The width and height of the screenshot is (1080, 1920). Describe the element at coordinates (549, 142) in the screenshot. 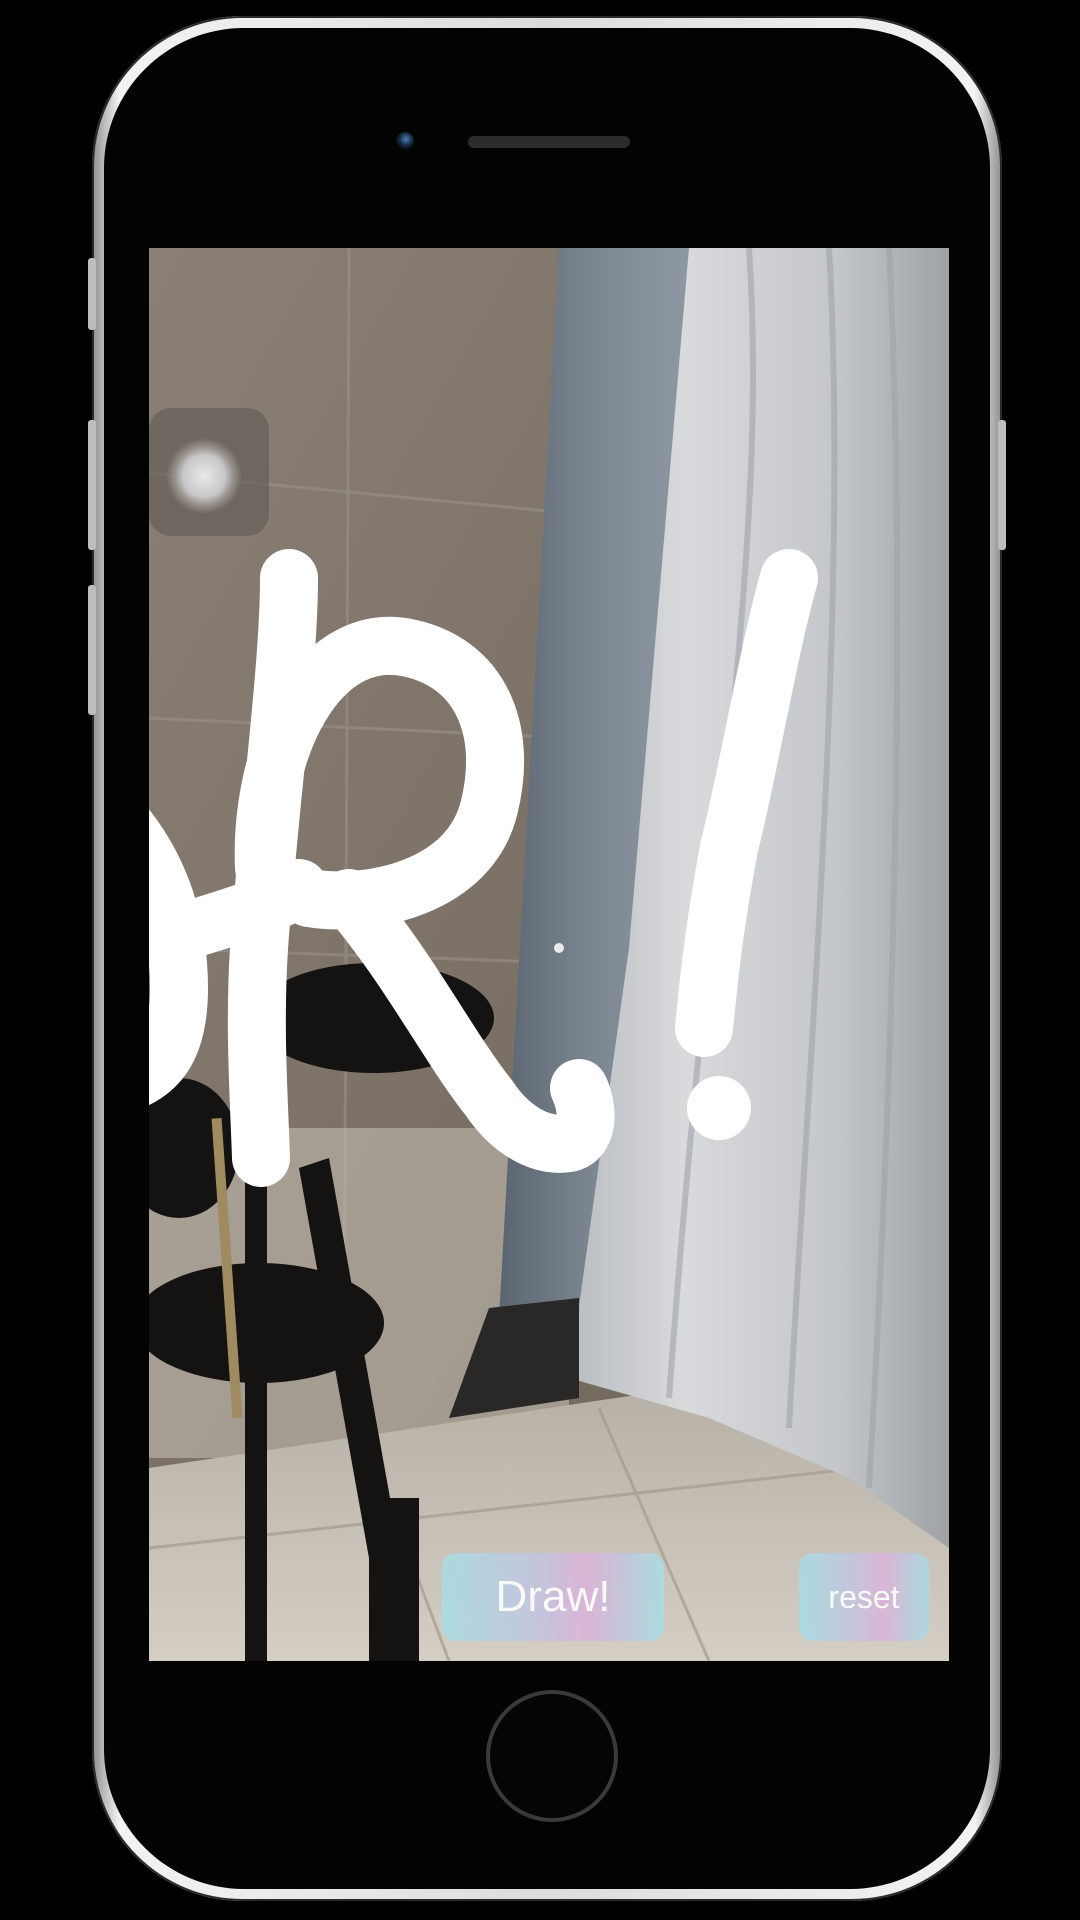

I see `earpiece-speaker` at that location.